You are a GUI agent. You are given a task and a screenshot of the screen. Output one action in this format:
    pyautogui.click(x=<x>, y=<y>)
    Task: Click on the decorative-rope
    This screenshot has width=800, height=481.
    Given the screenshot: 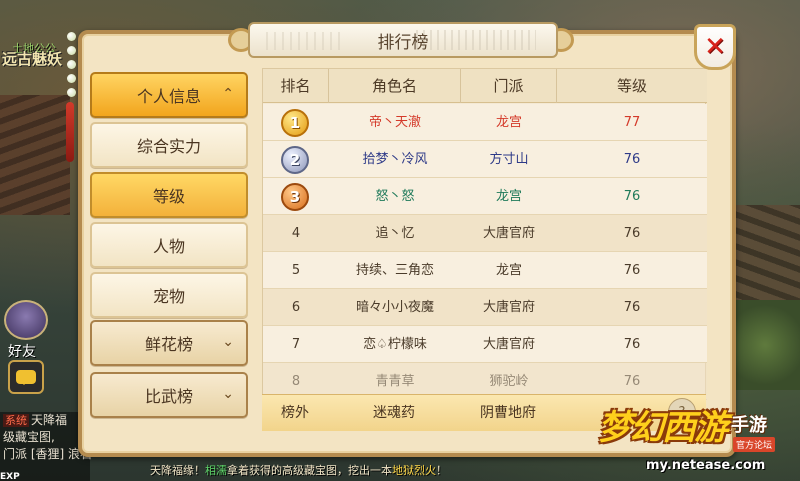 What is the action you would take?
    pyautogui.click(x=71, y=232)
    